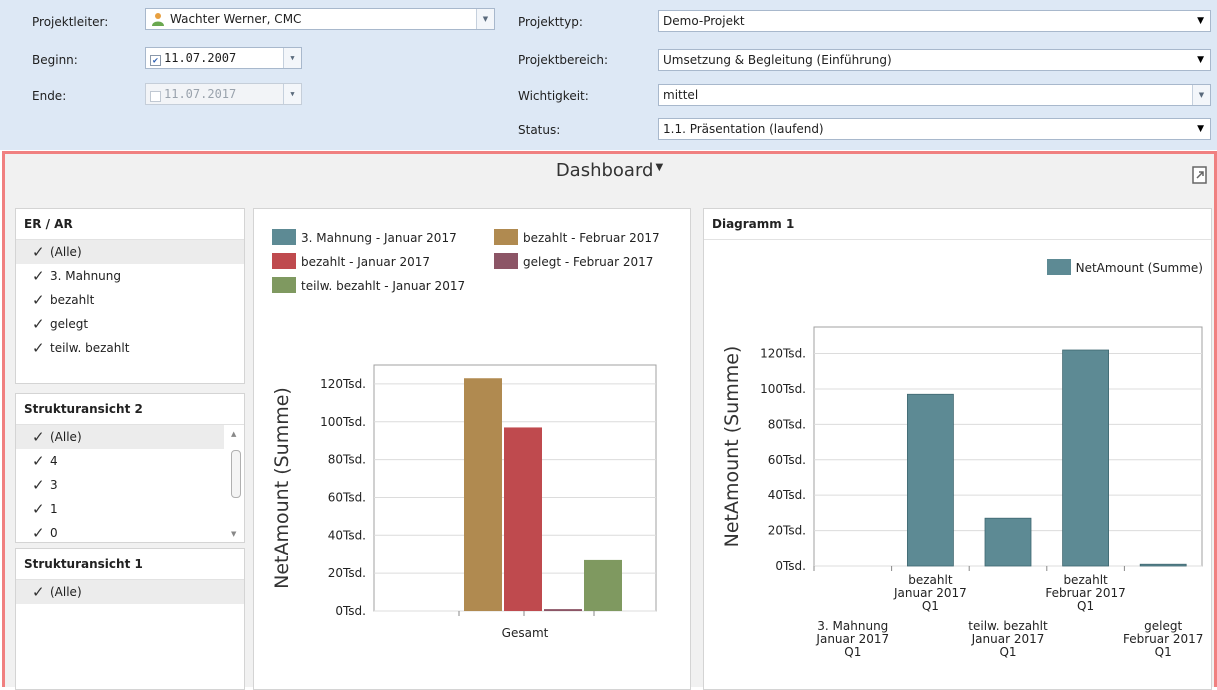 The image size is (1217, 690). I want to click on beginn-checkbox: ✔, so click(155, 60).